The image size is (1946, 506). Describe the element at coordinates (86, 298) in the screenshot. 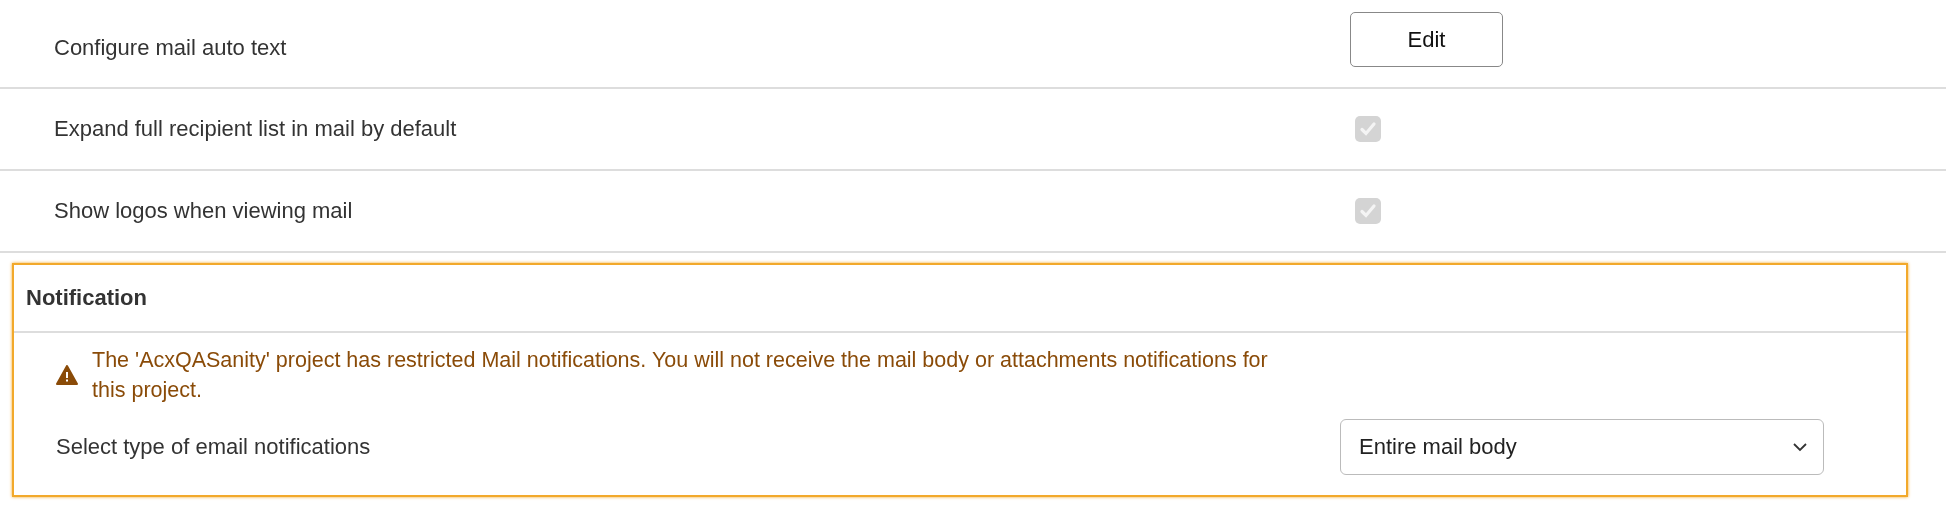

I see `section-title: Notification` at that location.